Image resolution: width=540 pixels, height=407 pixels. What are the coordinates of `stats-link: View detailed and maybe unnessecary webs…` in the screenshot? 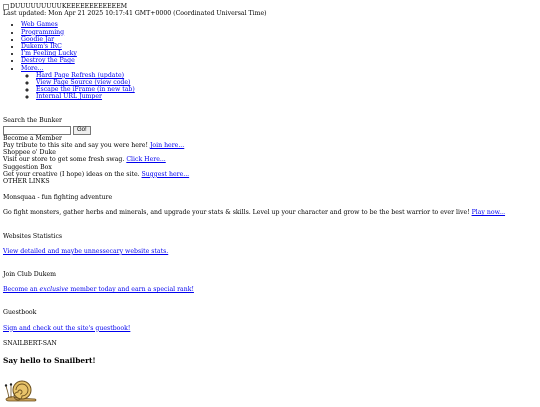 It's located at (85, 251).